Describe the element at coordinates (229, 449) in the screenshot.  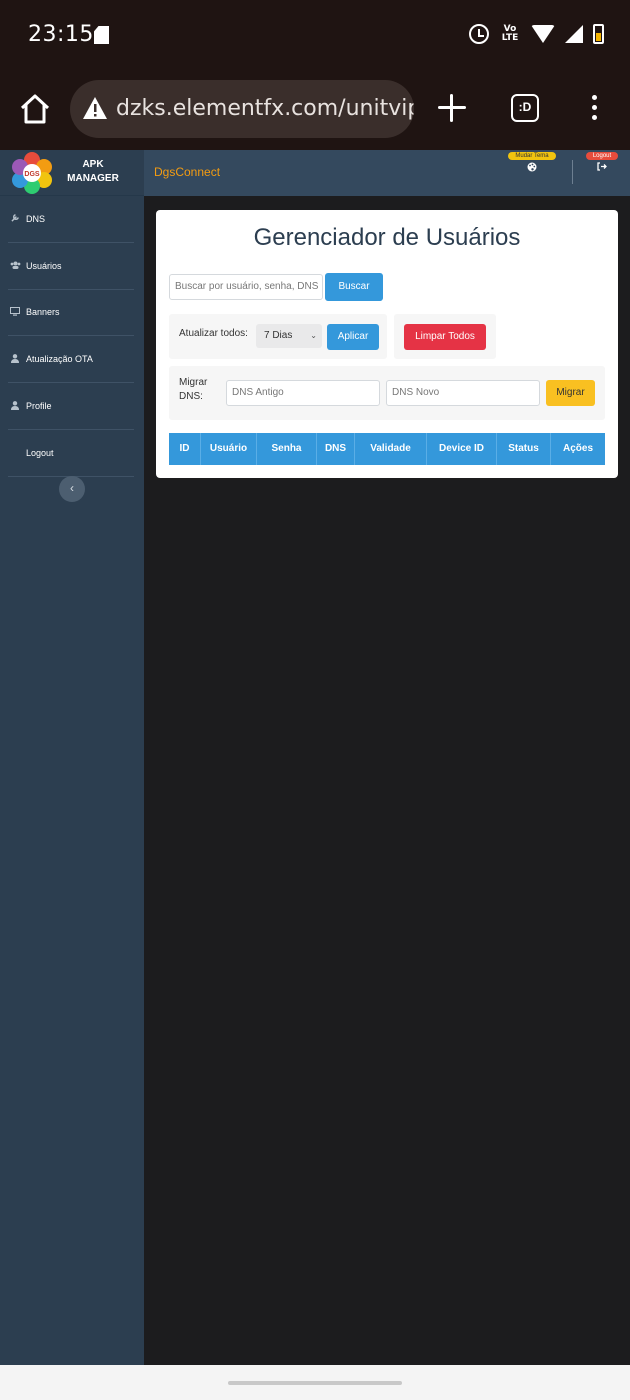
I see `table-header-usuario: Usuário` at that location.